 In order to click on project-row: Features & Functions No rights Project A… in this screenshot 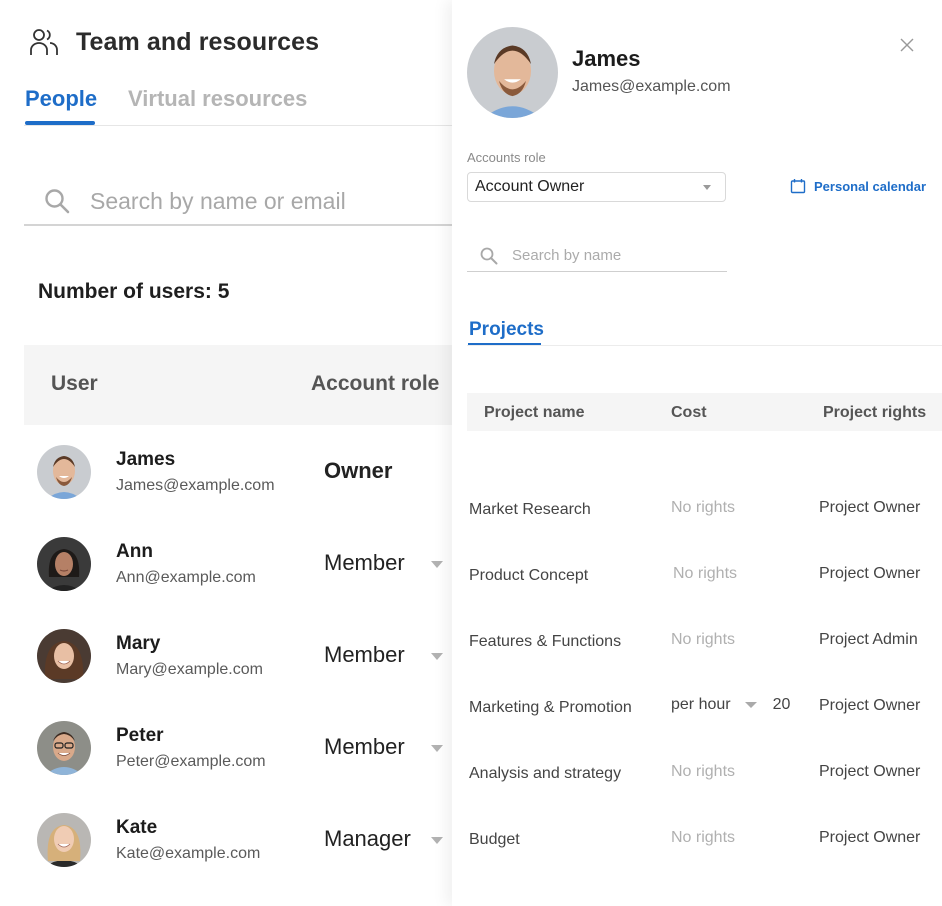, I will do `click(704, 645)`.